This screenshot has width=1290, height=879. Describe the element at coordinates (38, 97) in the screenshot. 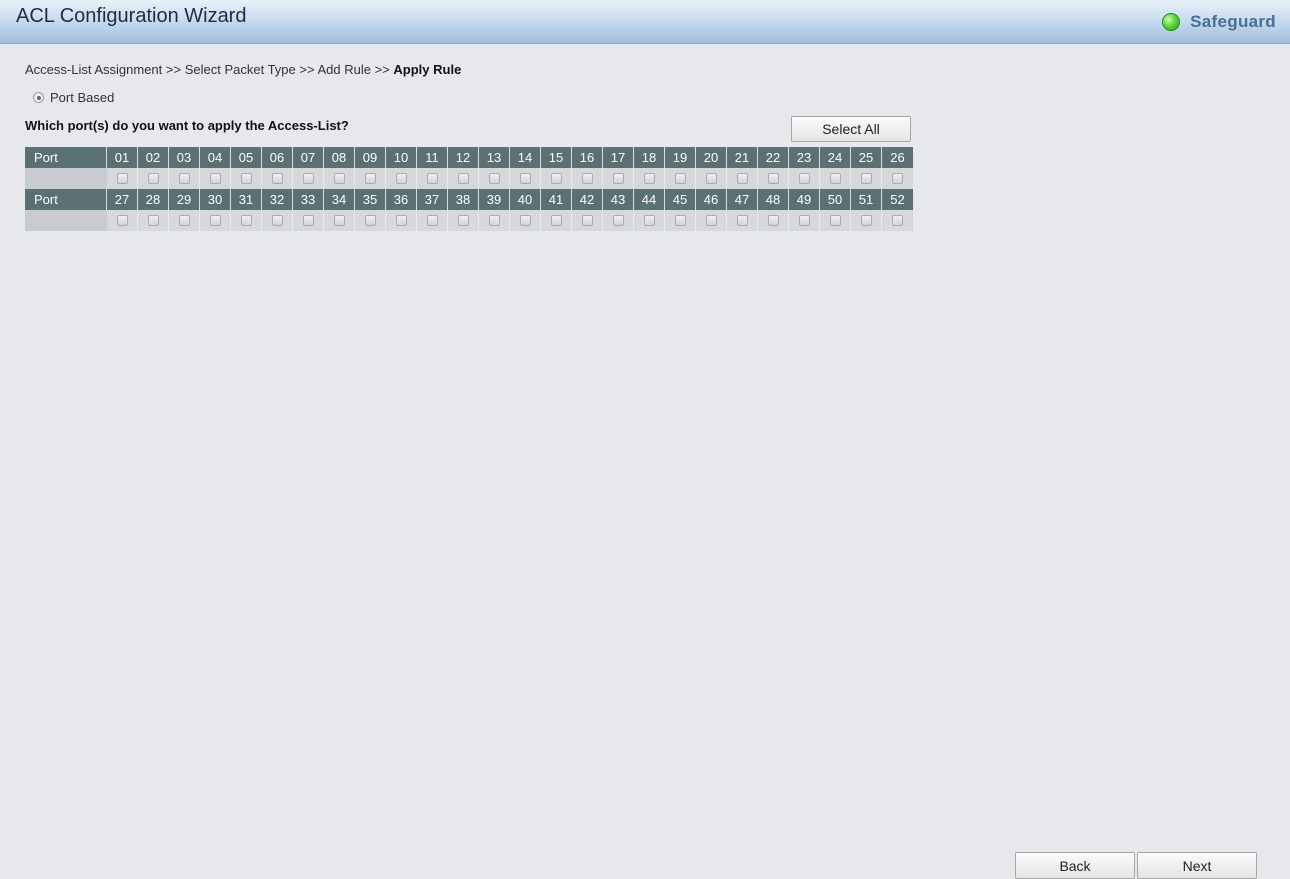

I see `port-based-radio` at that location.